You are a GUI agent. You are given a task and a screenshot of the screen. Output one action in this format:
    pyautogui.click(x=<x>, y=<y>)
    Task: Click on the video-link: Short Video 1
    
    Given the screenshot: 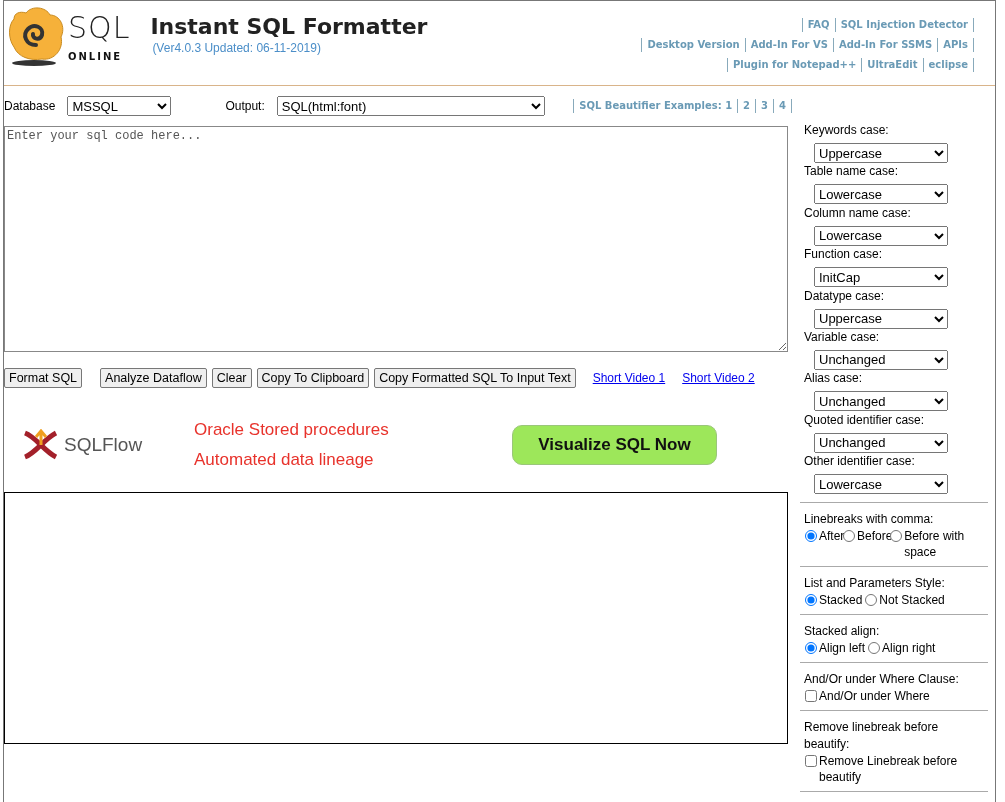 What is the action you would take?
    pyautogui.click(x=629, y=378)
    